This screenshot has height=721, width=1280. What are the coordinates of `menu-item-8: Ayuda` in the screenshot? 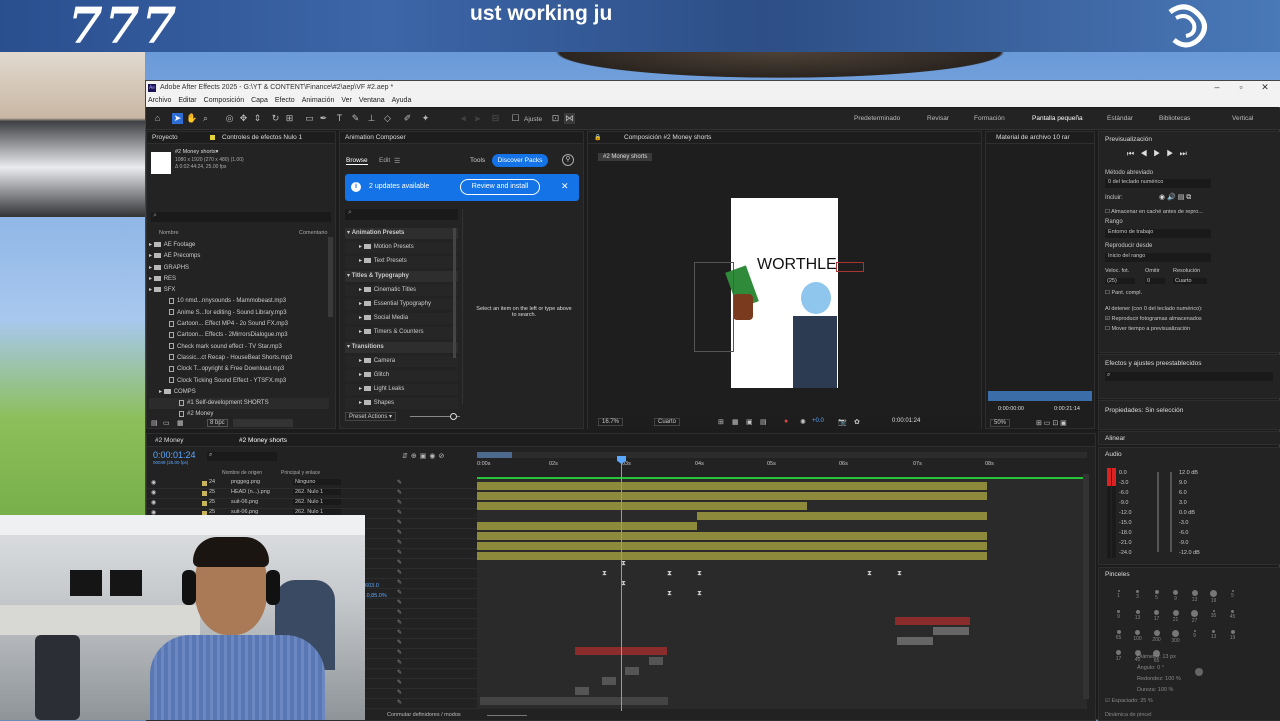 It's located at (402, 101).